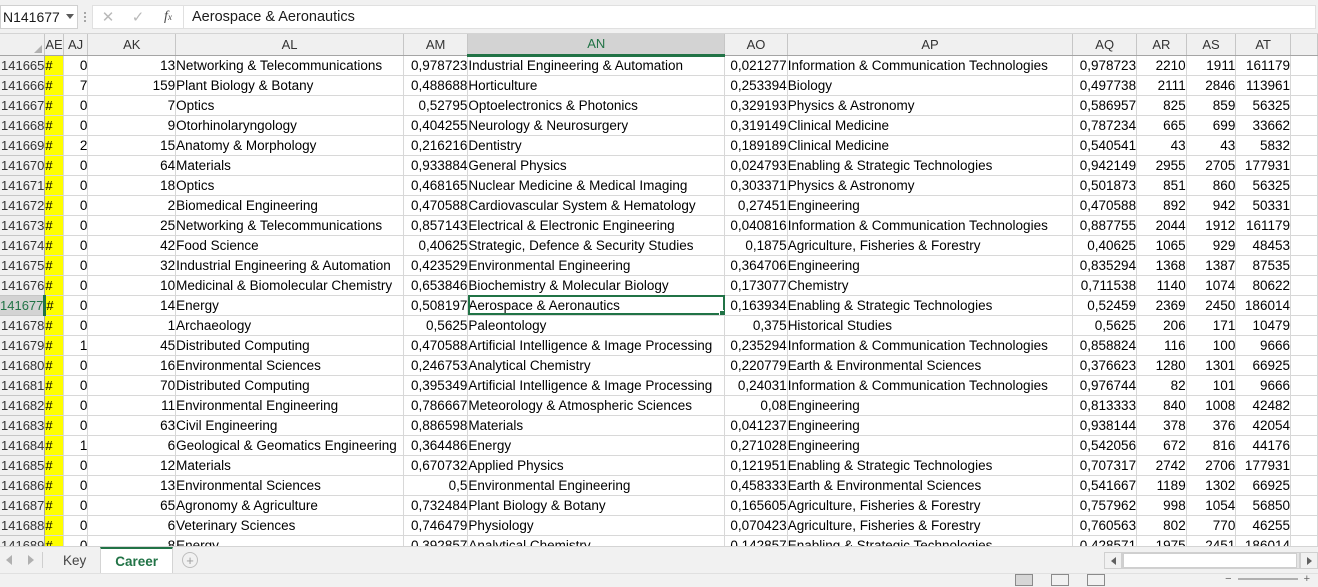  Describe the element at coordinates (1105, 485) in the screenshot. I see `cell-aq-141686: 0,541667` at that location.